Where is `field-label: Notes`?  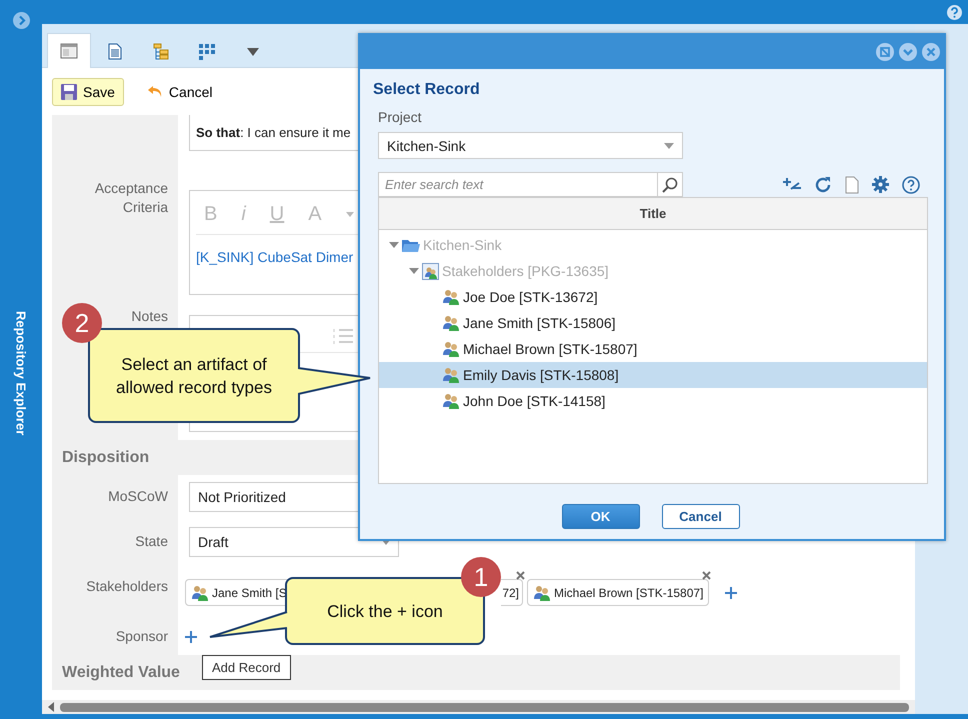 field-label: Notes is located at coordinates (149, 316).